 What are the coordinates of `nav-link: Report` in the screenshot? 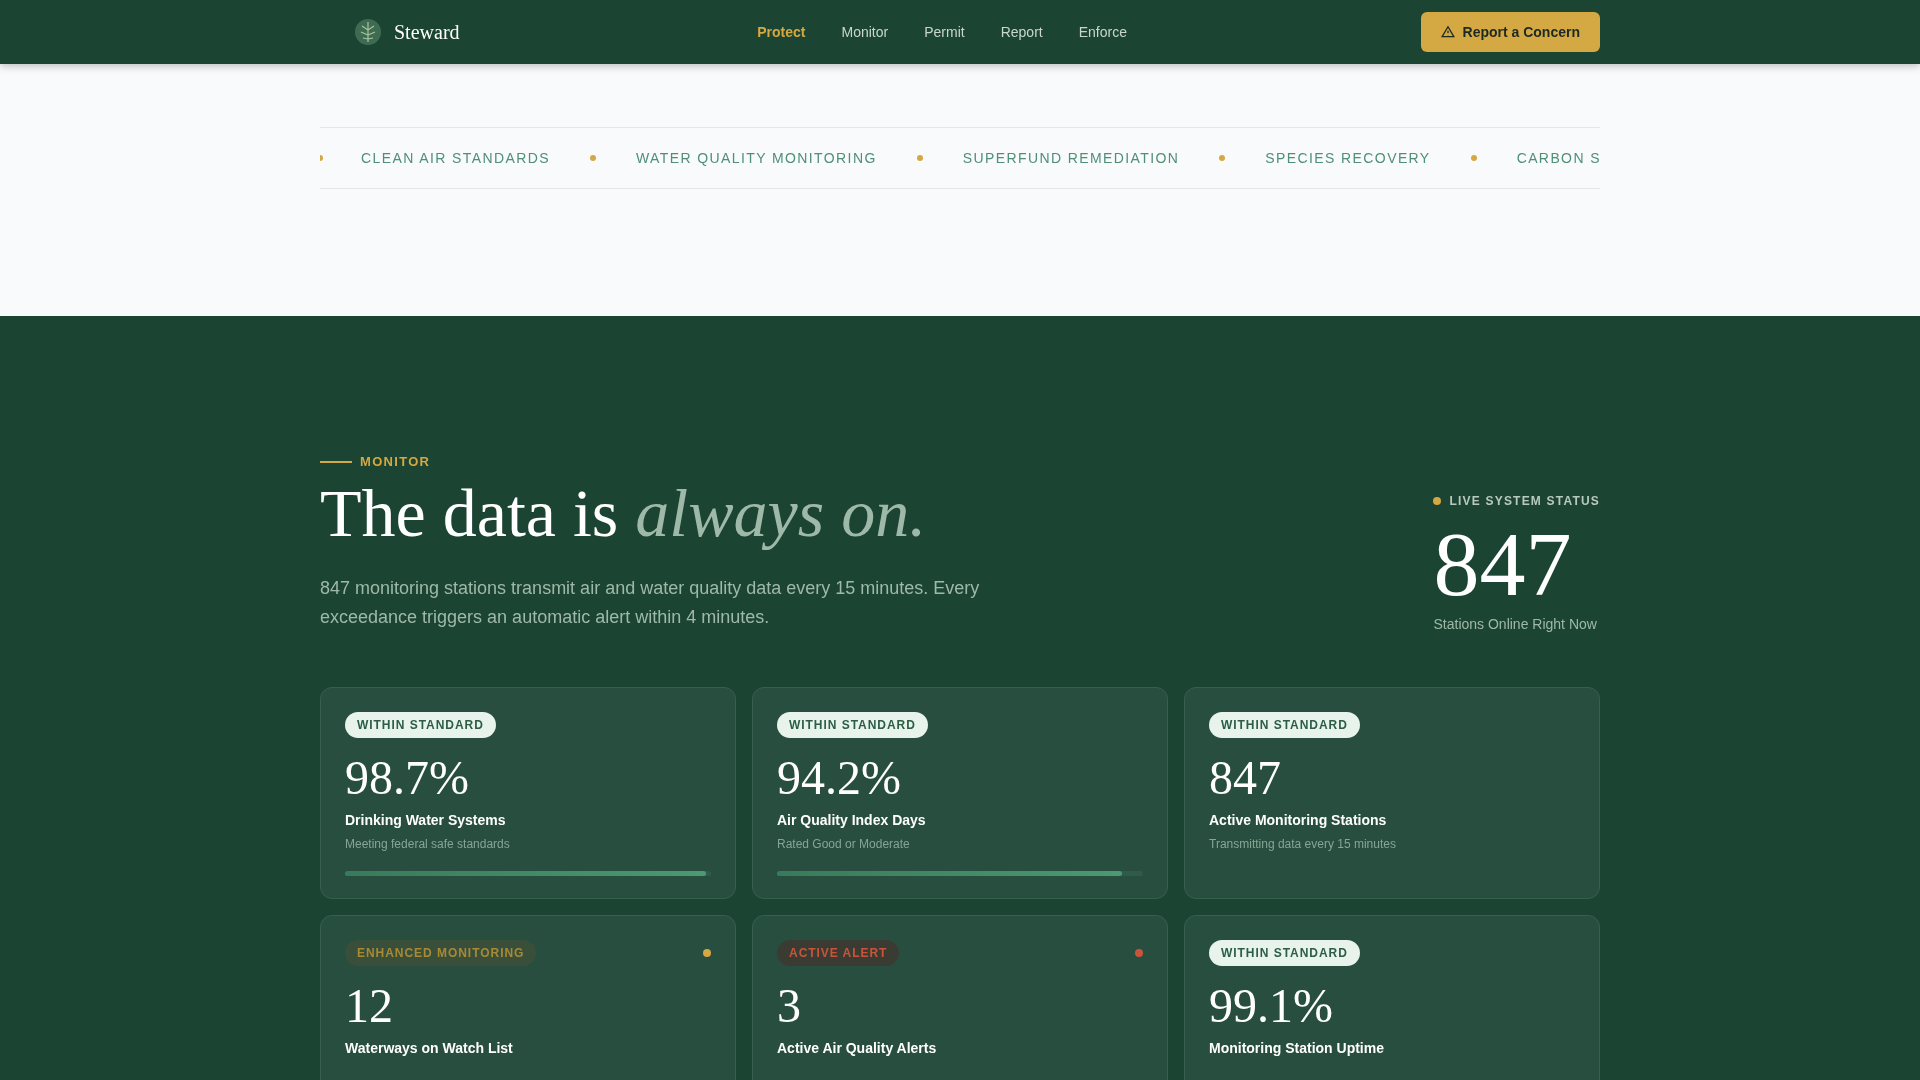 It's located at (1021, 32).